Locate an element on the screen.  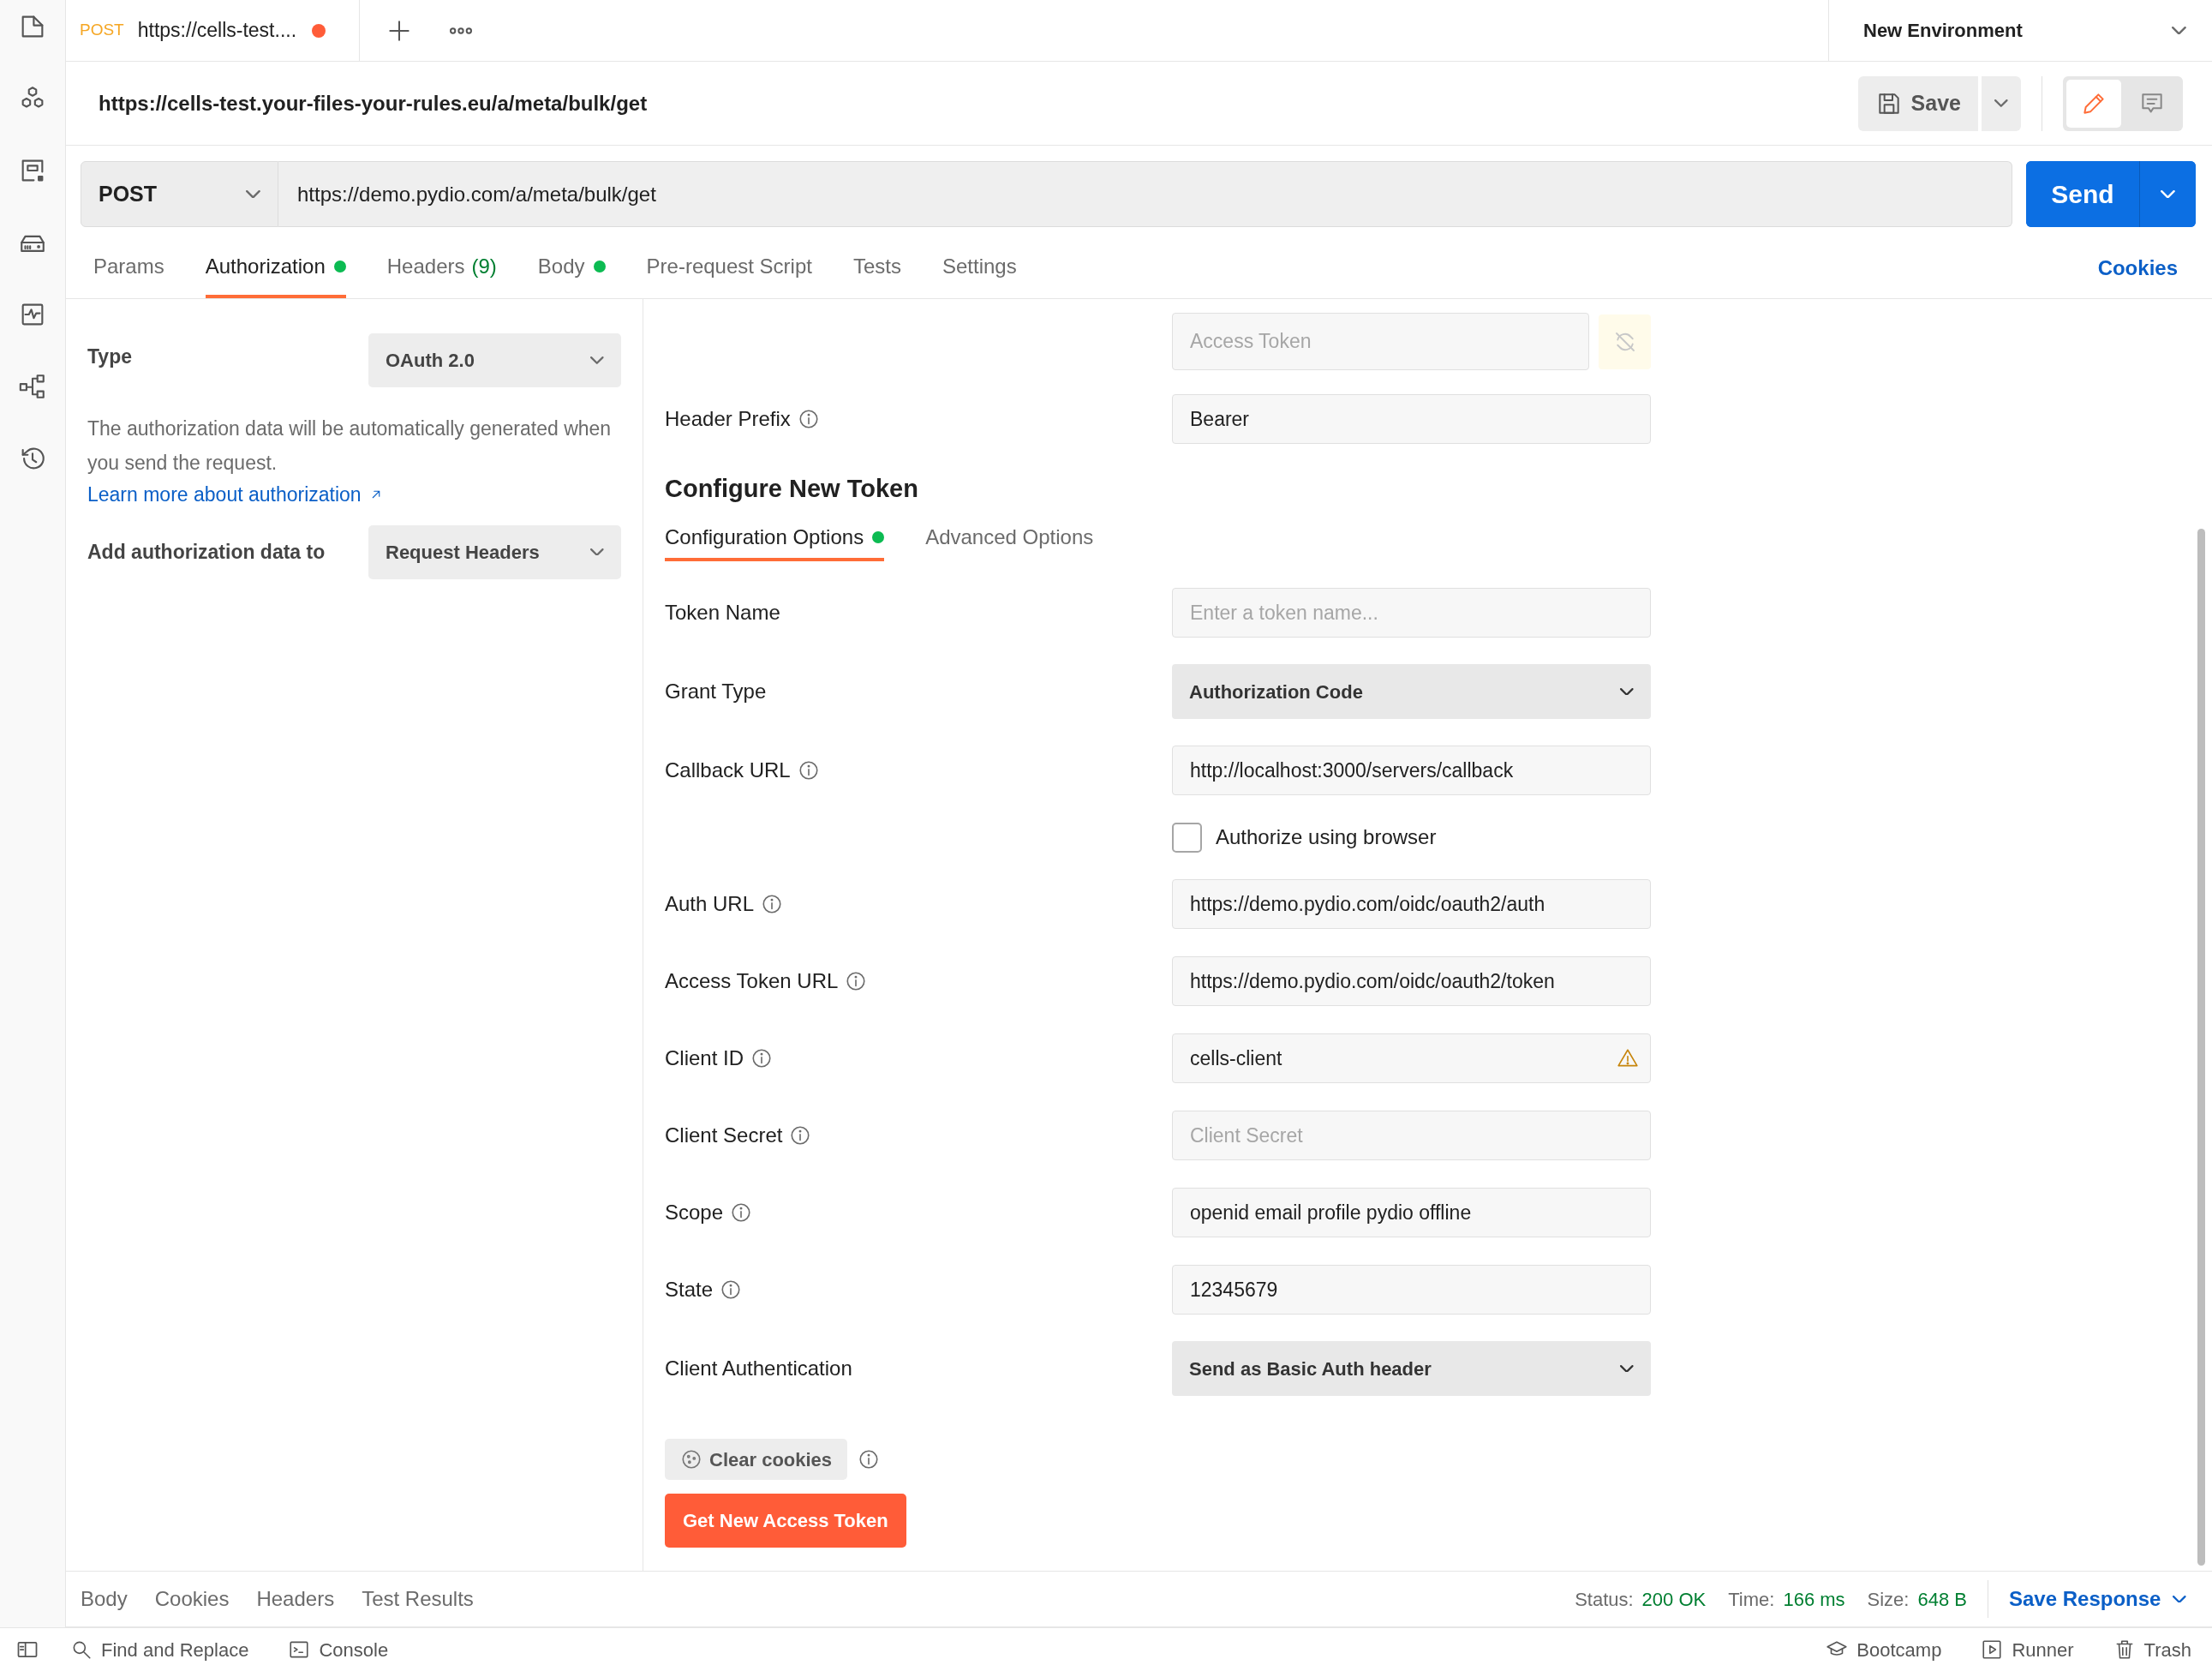
add-to-dropdown: Request Headers is located at coordinates (494, 551).